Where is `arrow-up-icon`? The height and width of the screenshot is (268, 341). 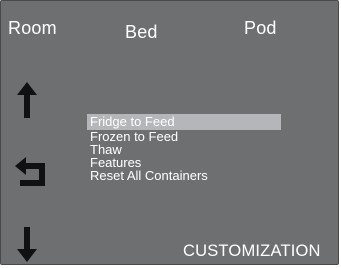
arrow-up-icon is located at coordinates (27, 100).